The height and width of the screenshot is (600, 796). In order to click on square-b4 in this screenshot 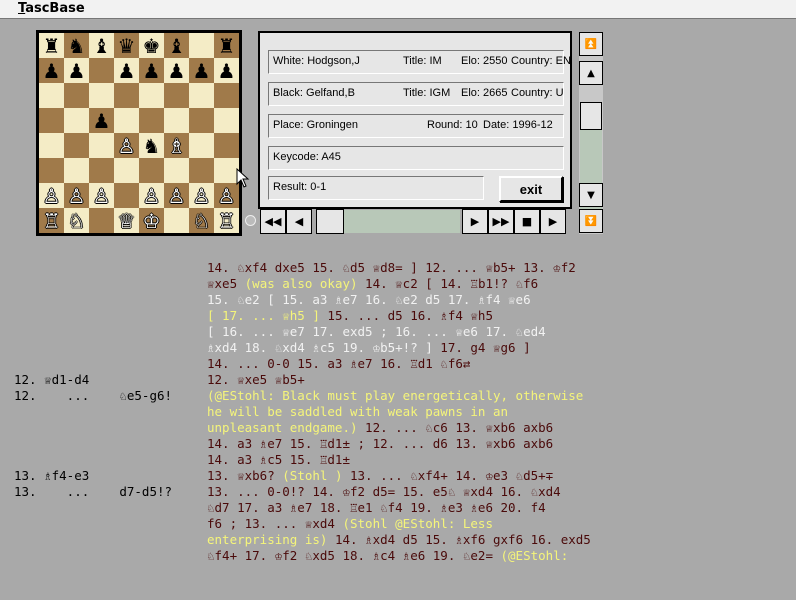, I will do `click(76, 145)`.